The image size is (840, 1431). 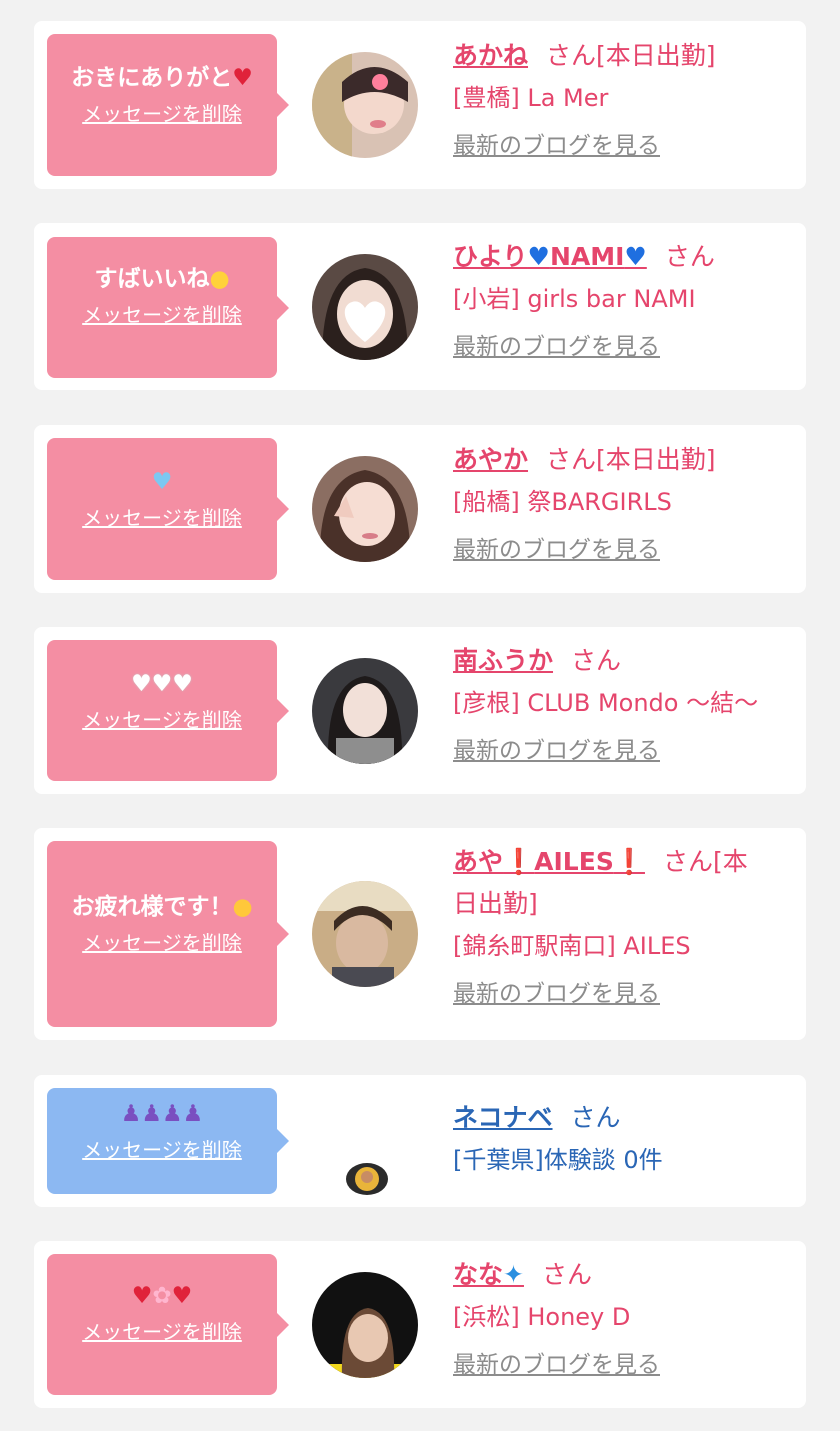 I want to click on cast-info: あやか さん[本日出勤] [船橋] 祭BARGIRLS 最新のブログを見る, so click(x=623, y=503).